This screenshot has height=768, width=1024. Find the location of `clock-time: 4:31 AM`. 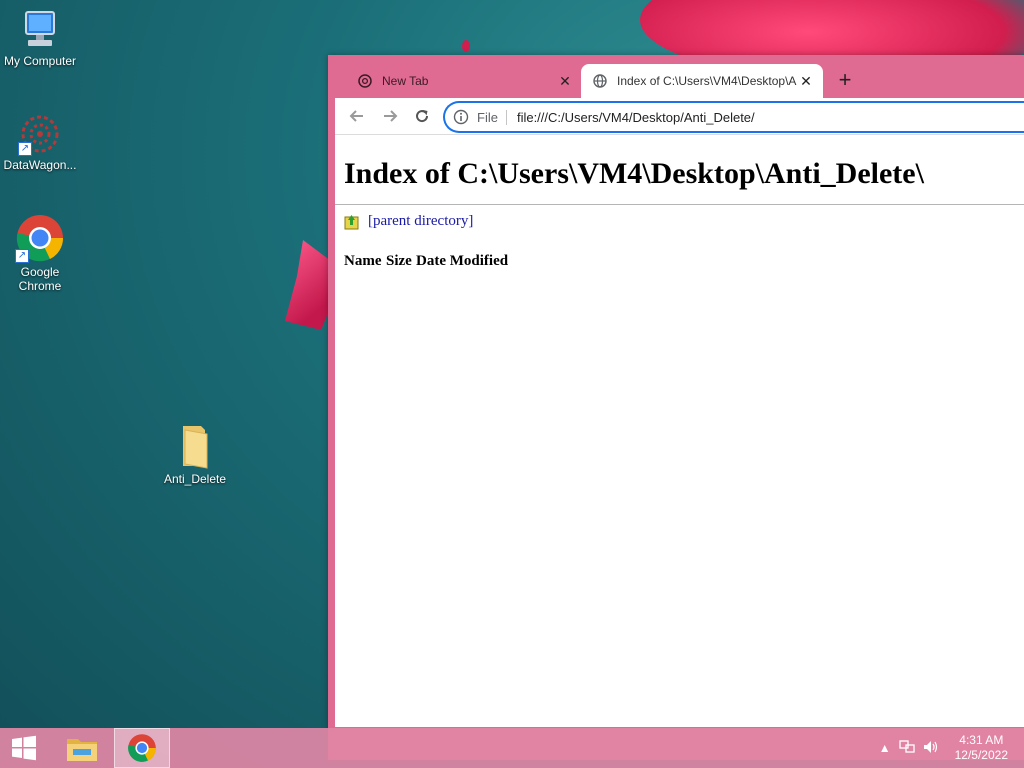

clock-time: 4:31 AM is located at coordinates (981, 740).